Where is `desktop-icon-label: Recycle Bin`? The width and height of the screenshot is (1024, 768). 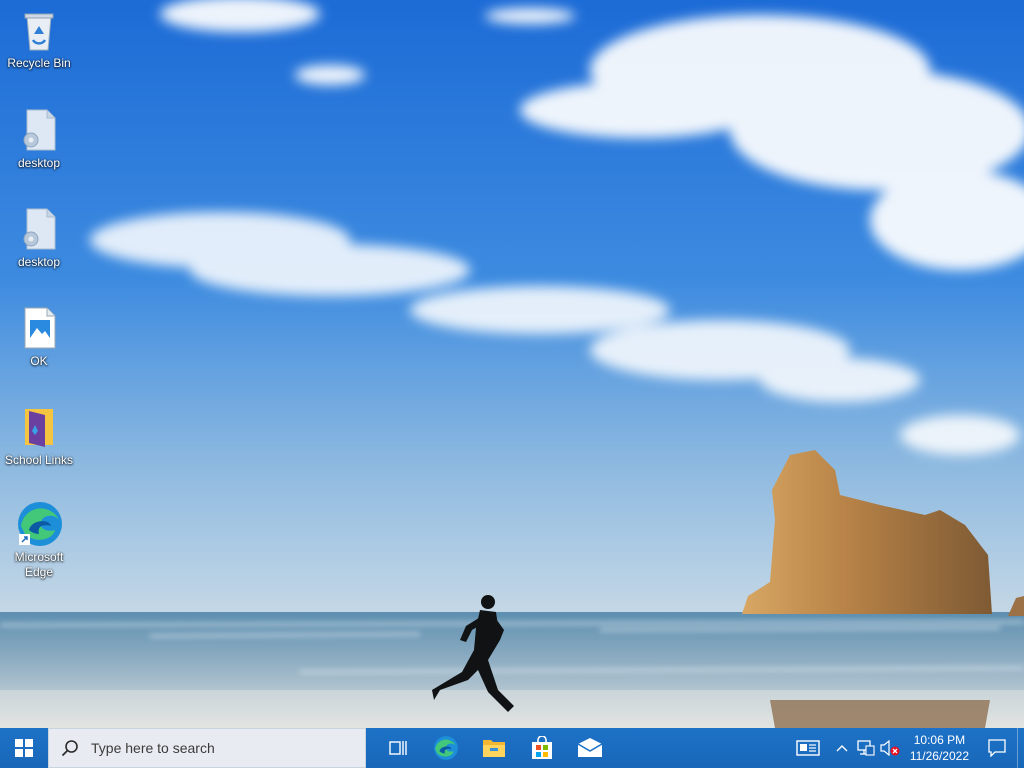
desktop-icon-label: Recycle Bin is located at coordinates (39, 63).